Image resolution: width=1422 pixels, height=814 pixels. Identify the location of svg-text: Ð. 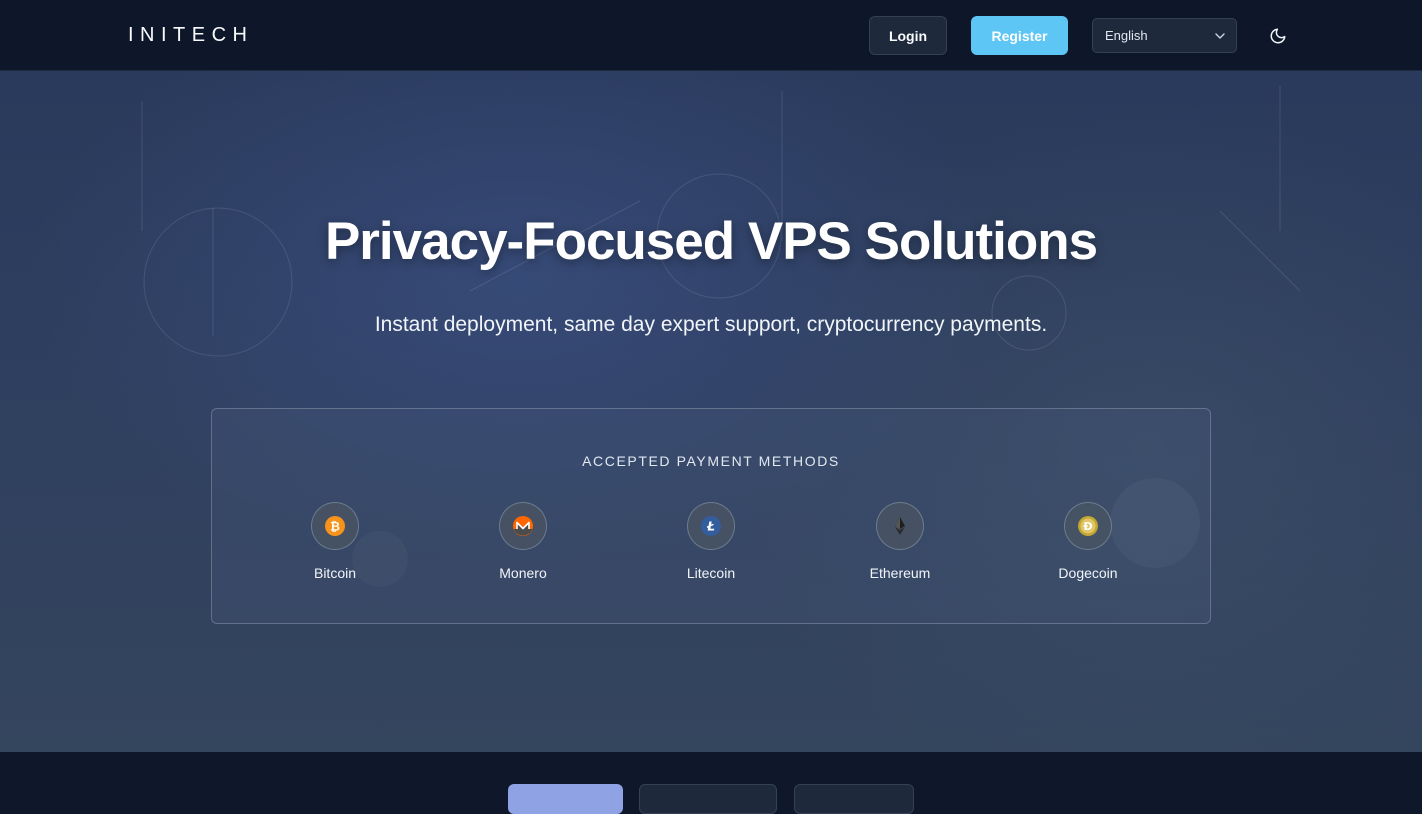
(1087, 526).